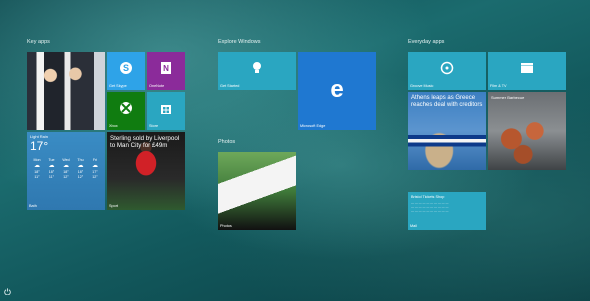 Image resolution: width=590 pixels, height=301 pixels. Describe the element at coordinates (426, 42) in the screenshot. I see `group-title-everyday: Everyday apps` at that location.